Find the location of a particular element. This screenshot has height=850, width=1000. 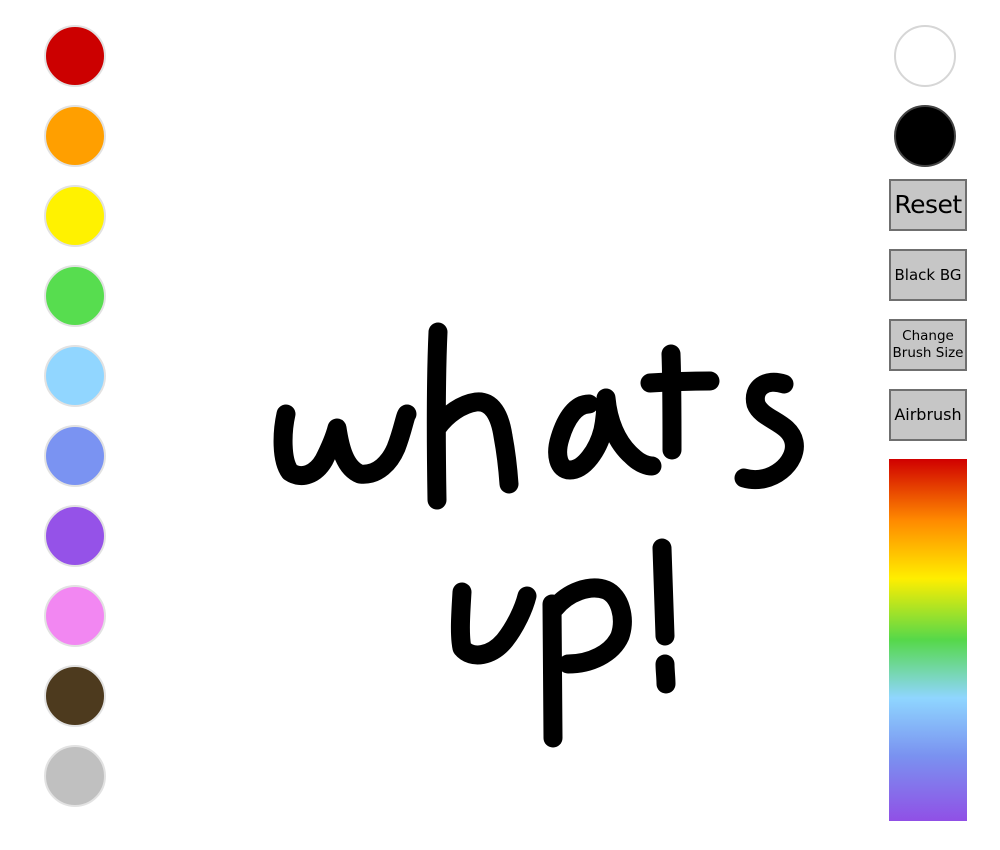

swatch-brown is located at coordinates (75, 696).